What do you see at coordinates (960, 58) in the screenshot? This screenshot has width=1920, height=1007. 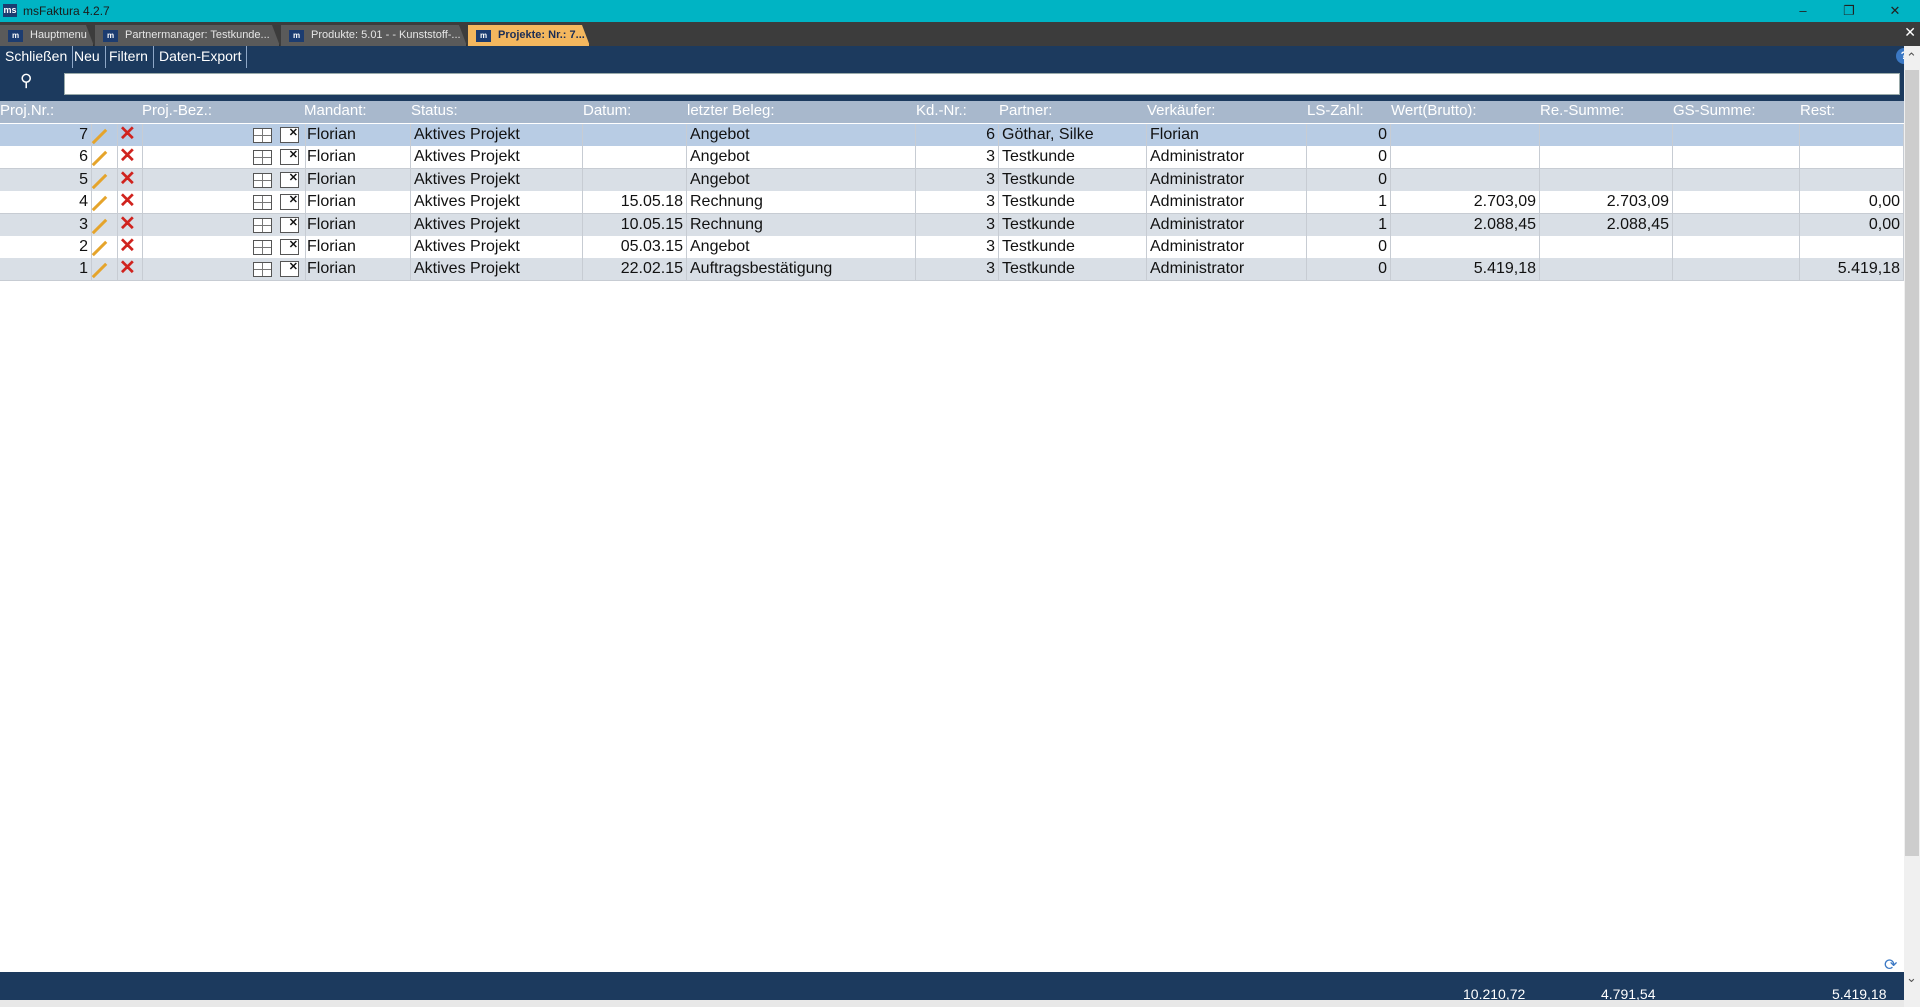 I see `toolbar: Schließen Neu Filtern Daten-Export` at bounding box center [960, 58].